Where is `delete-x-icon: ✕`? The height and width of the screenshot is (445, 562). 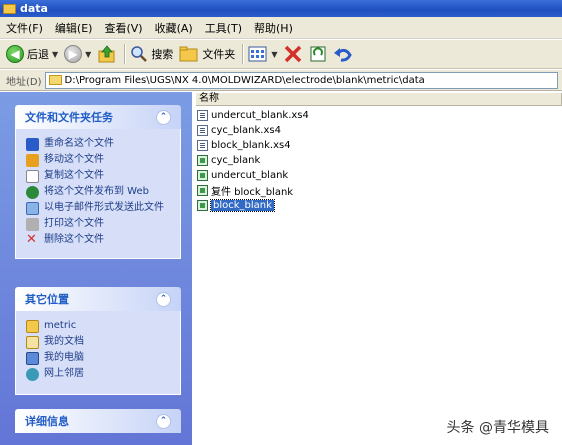
delete-x-icon: ✕ is located at coordinates (31, 239).